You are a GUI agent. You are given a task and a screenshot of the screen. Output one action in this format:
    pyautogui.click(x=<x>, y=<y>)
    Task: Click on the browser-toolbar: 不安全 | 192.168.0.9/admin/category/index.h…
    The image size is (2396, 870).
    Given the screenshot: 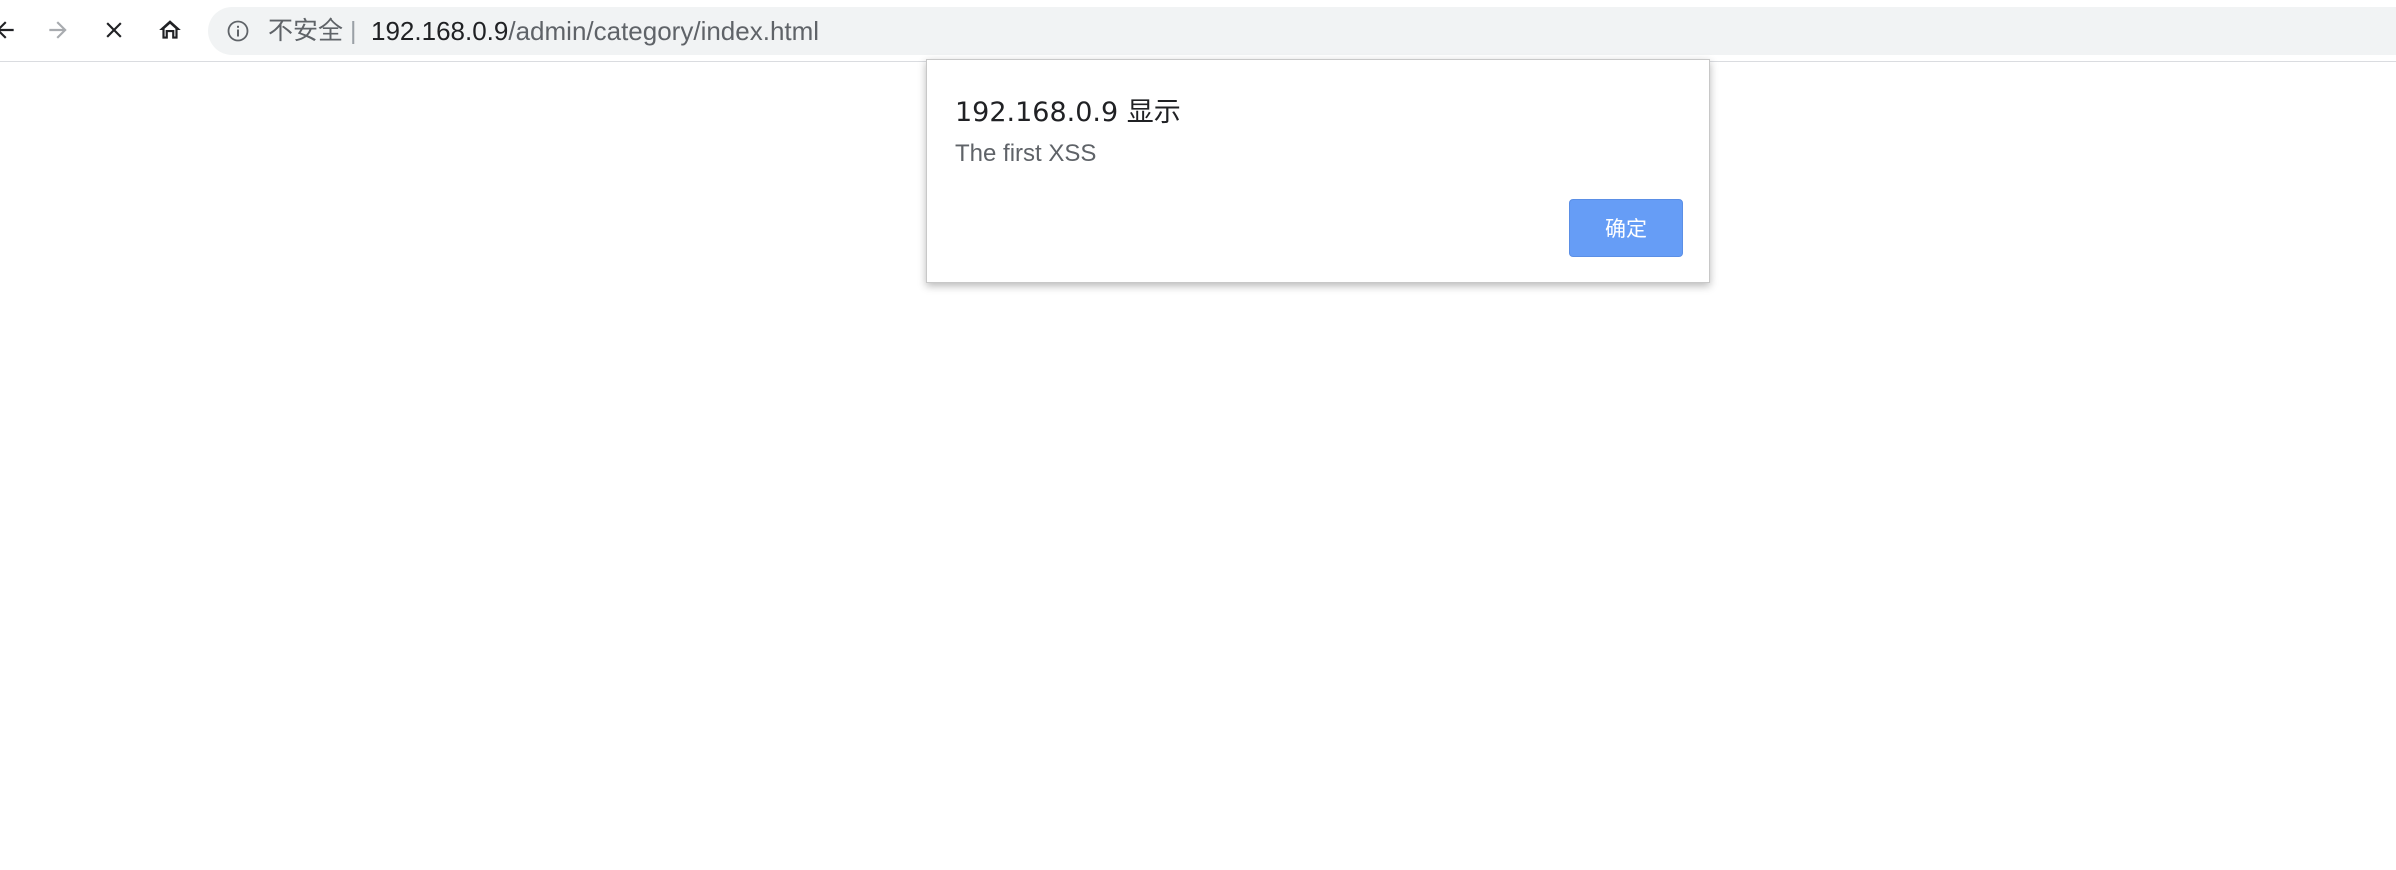 What is the action you would take?
    pyautogui.click(x=1198, y=31)
    